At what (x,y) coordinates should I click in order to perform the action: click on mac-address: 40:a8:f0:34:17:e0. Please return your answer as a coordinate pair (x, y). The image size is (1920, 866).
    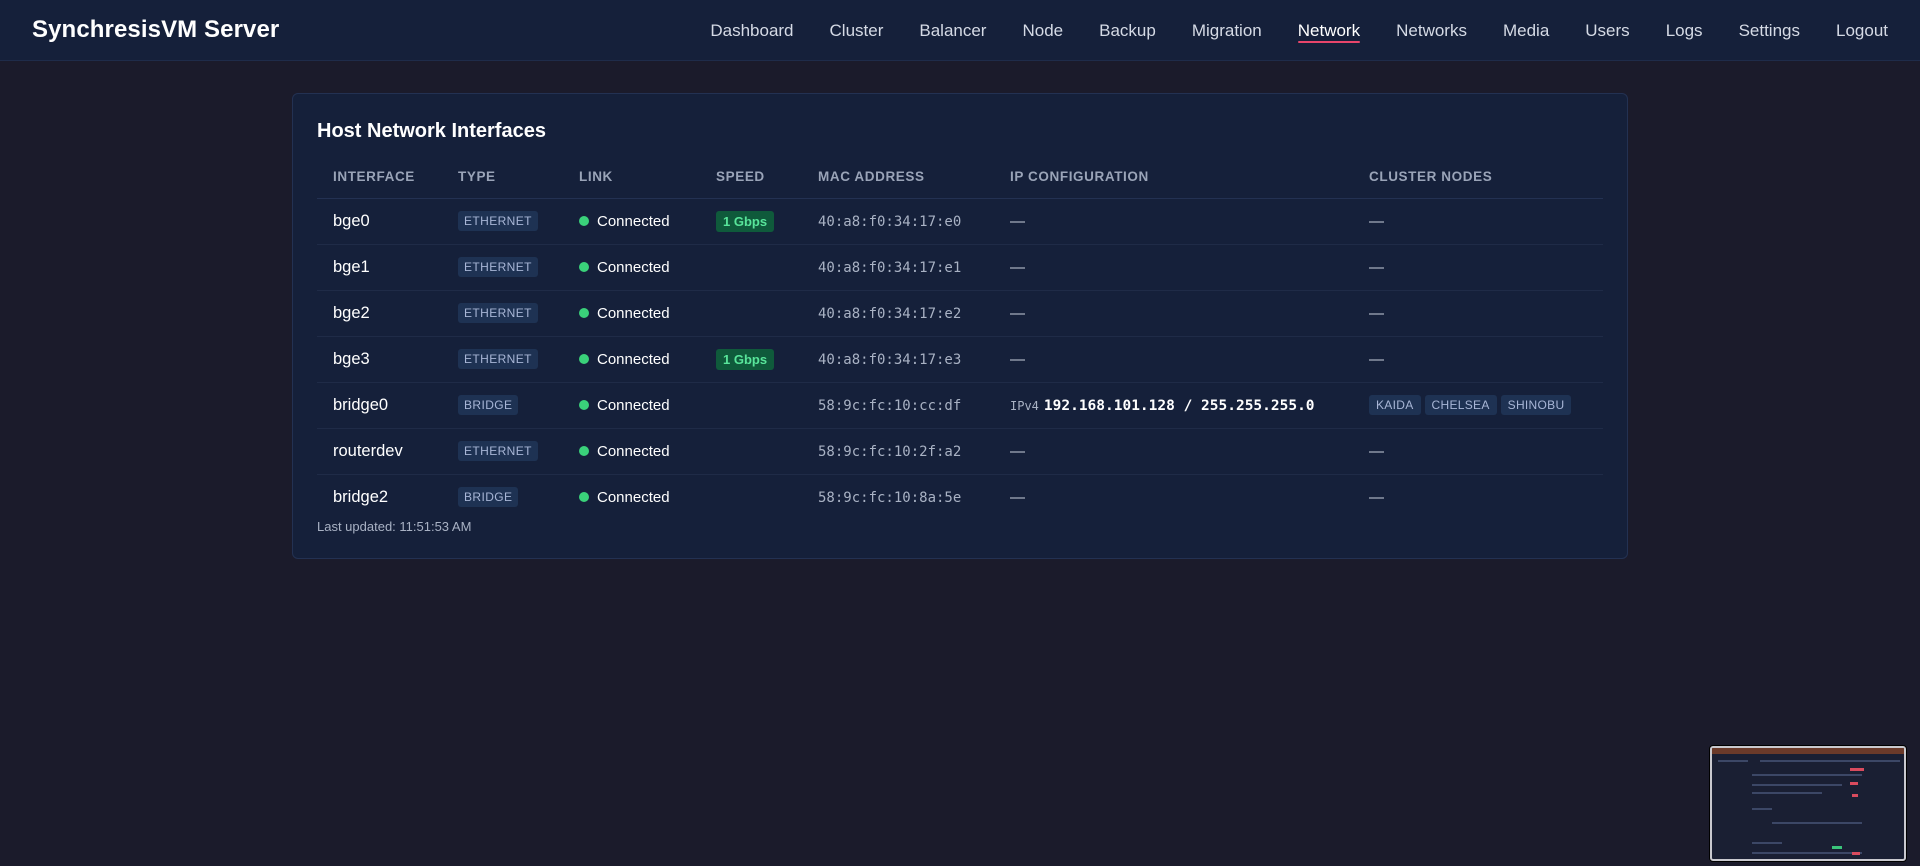
    Looking at the image, I should click on (890, 221).